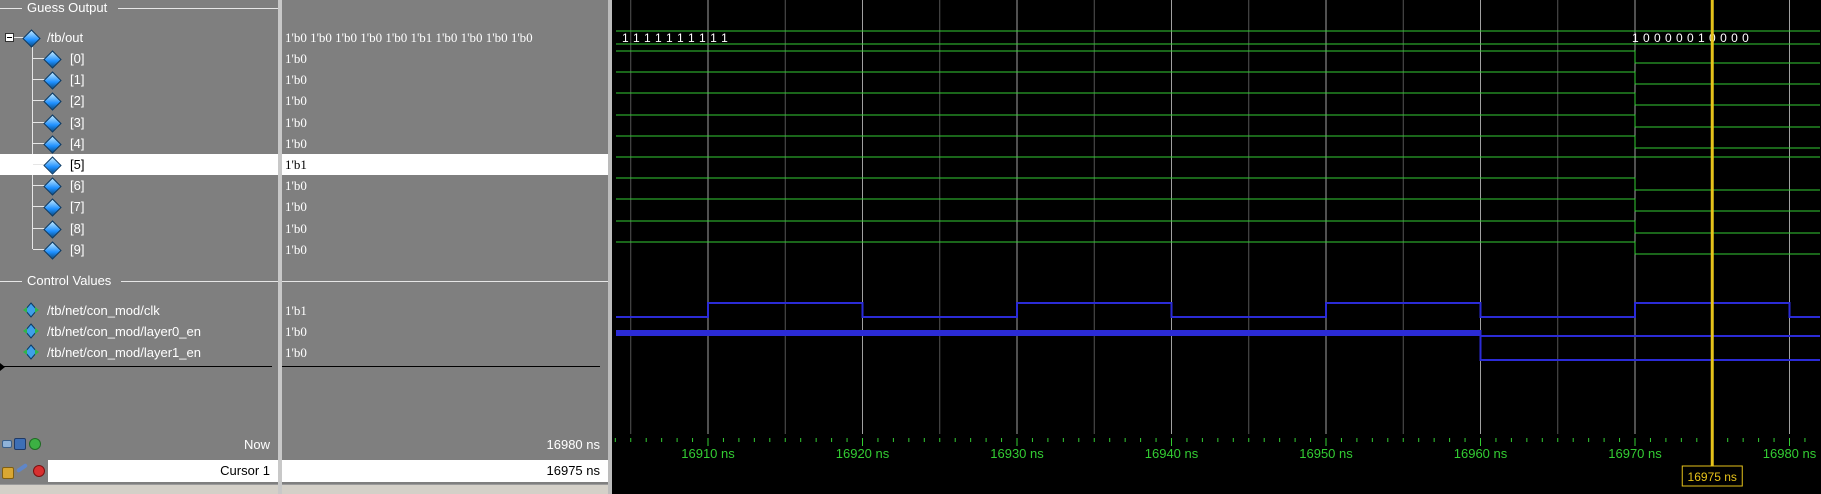  I want to click on signal-row-bit: [8], so click(139, 228).